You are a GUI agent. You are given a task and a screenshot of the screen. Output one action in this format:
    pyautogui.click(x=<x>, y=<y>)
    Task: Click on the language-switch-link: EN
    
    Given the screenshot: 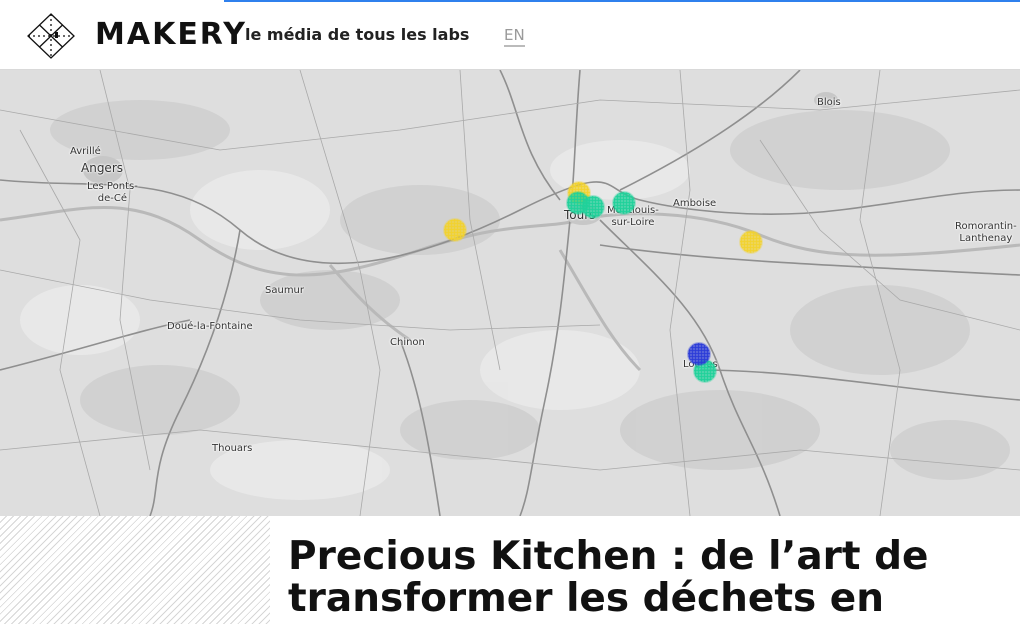 What is the action you would take?
    pyautogui.click(x=514, y=36)
    